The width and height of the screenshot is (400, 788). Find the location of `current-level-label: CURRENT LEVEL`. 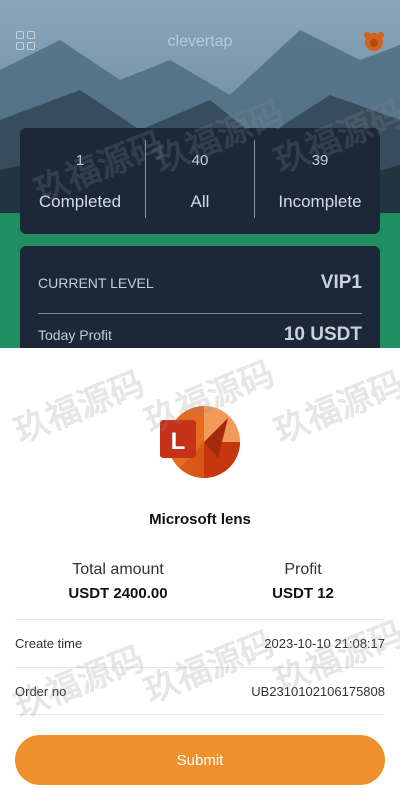

current-level-label: CURRENT LEVEL is located at coordinates (96, 283).